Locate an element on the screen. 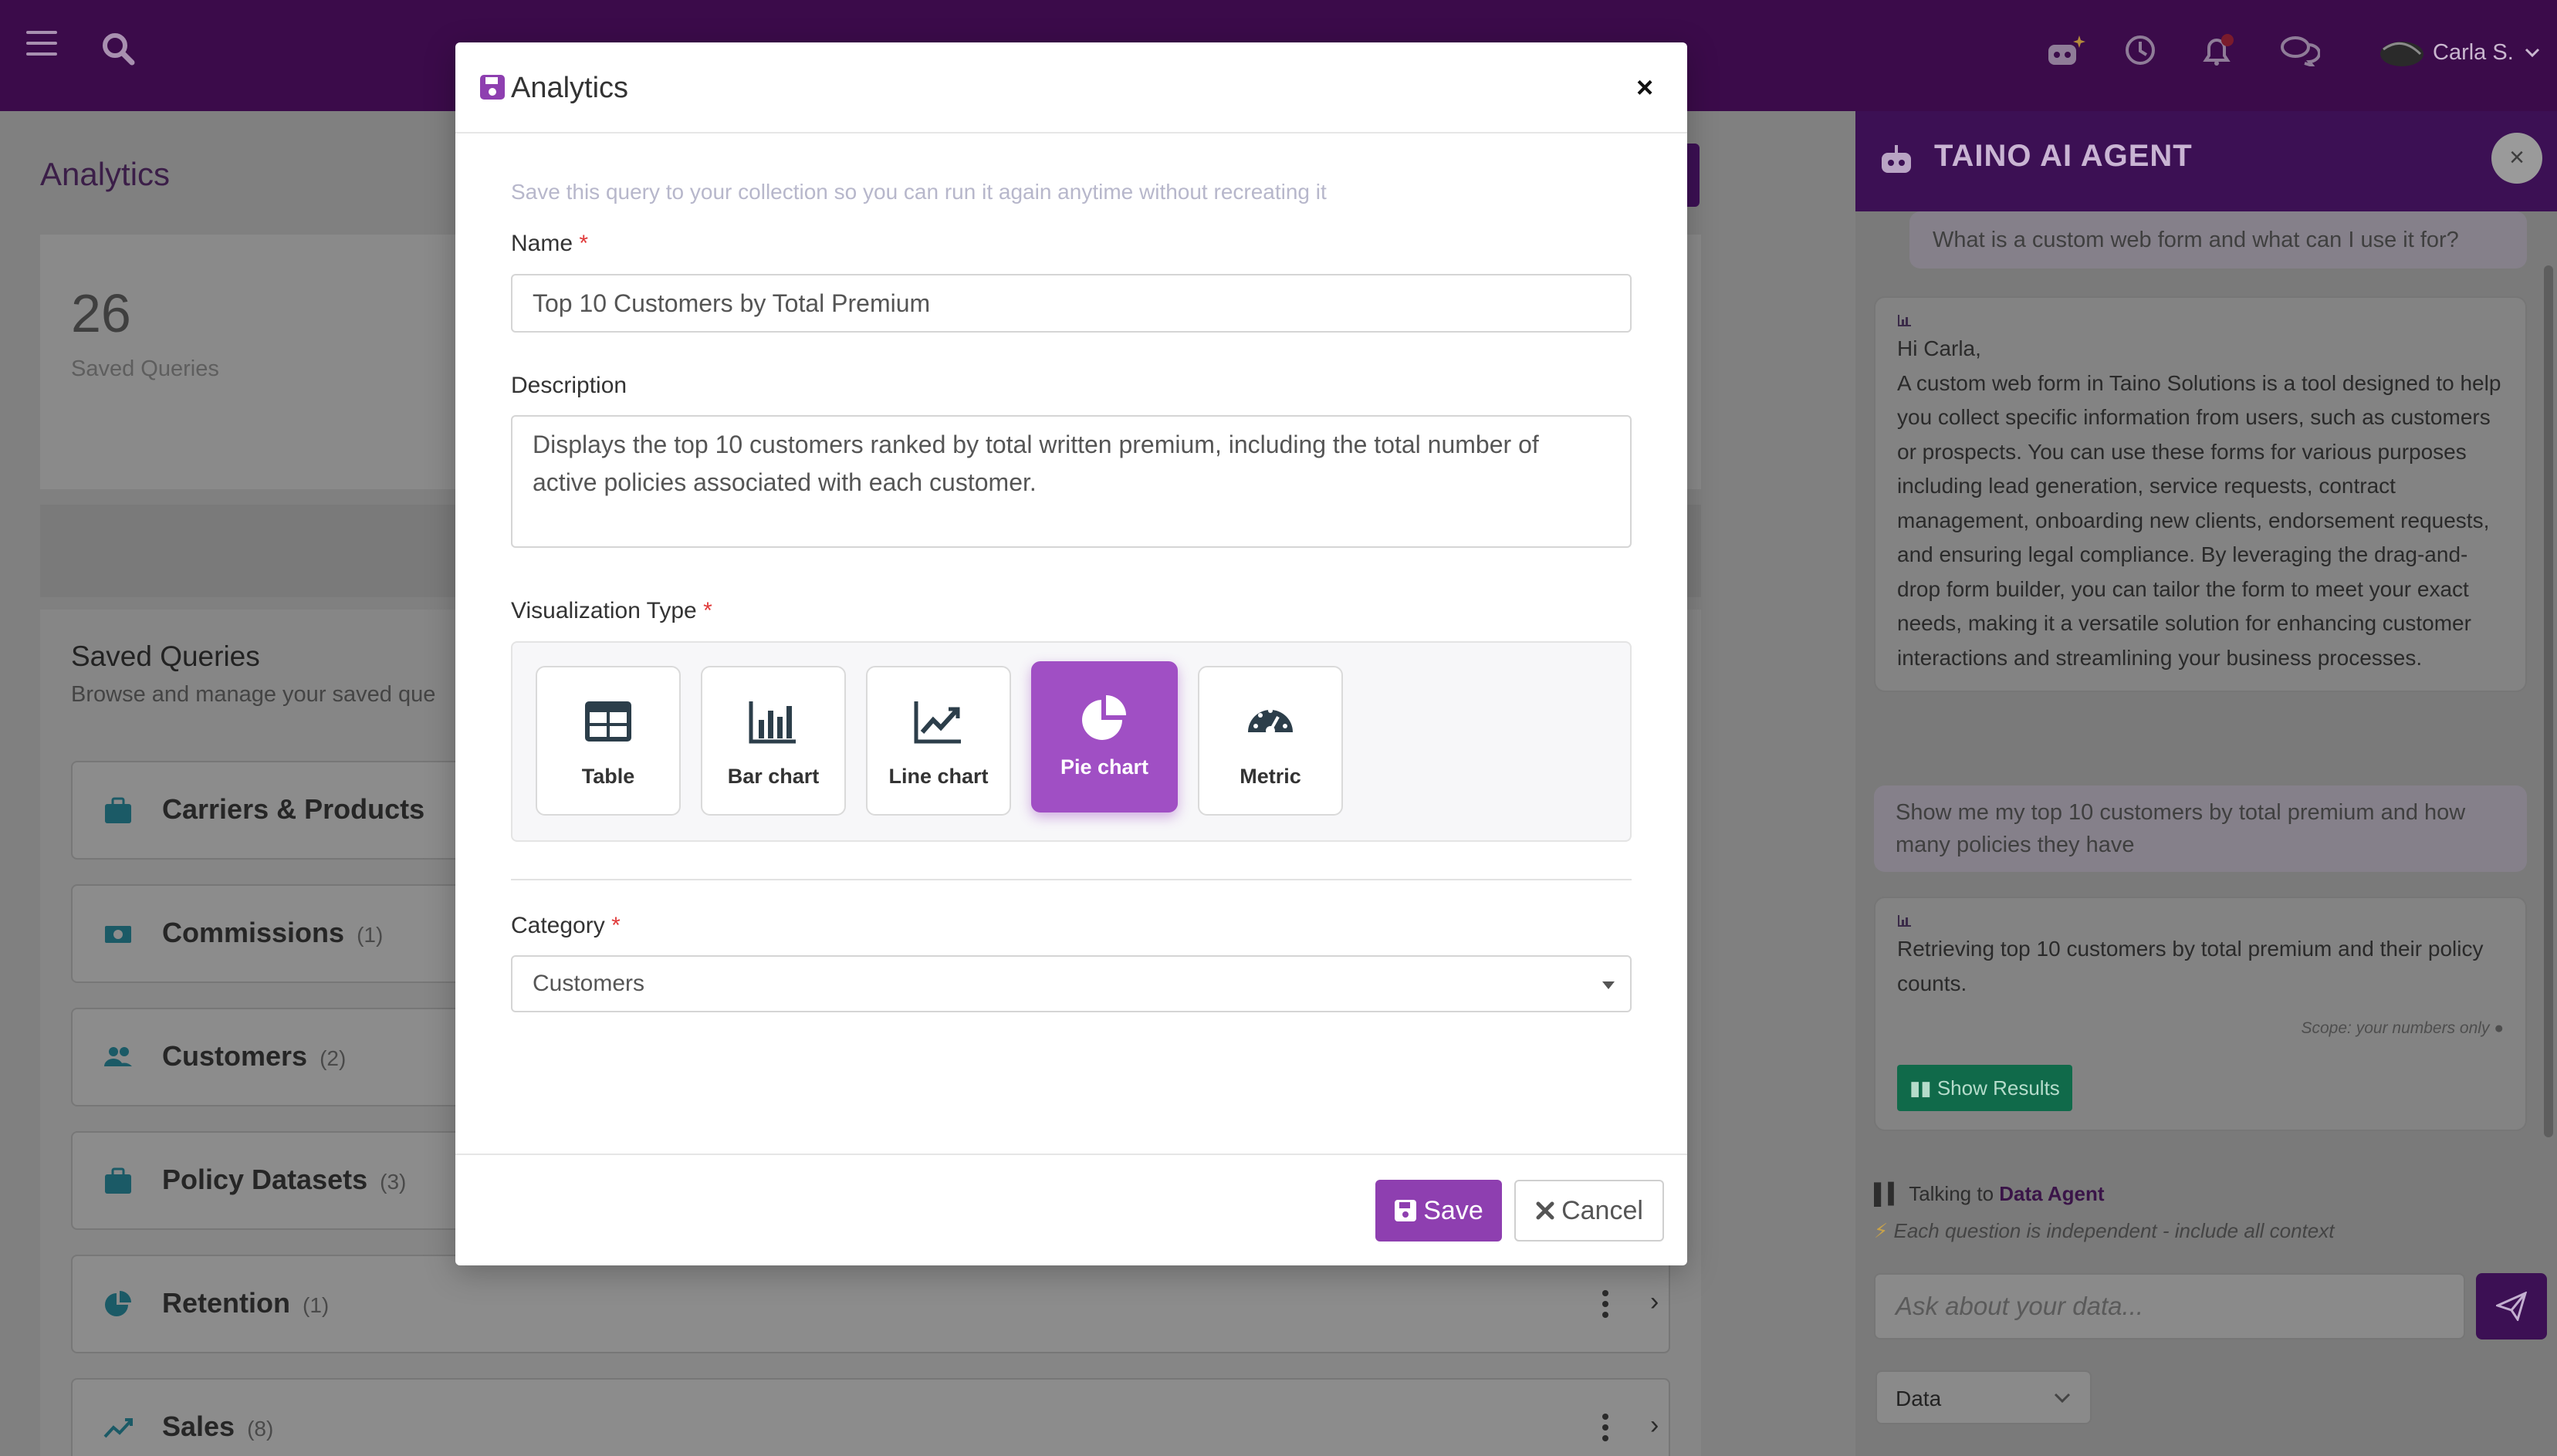 Image resolution: width=2557 pixels, height=1456 pixels. modal-close-button: × is located at coordinates (1645, 88).